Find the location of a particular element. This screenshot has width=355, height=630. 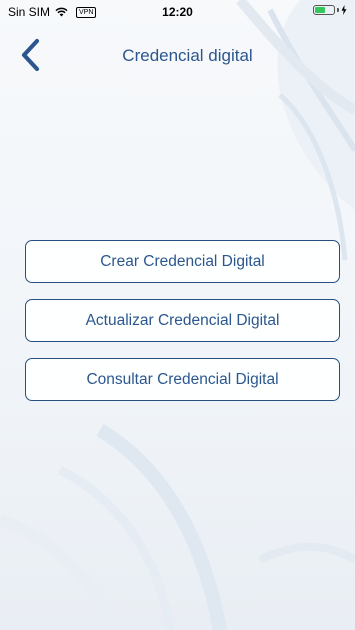

page-title: Credencial digital is located at coordinates (187, 55).